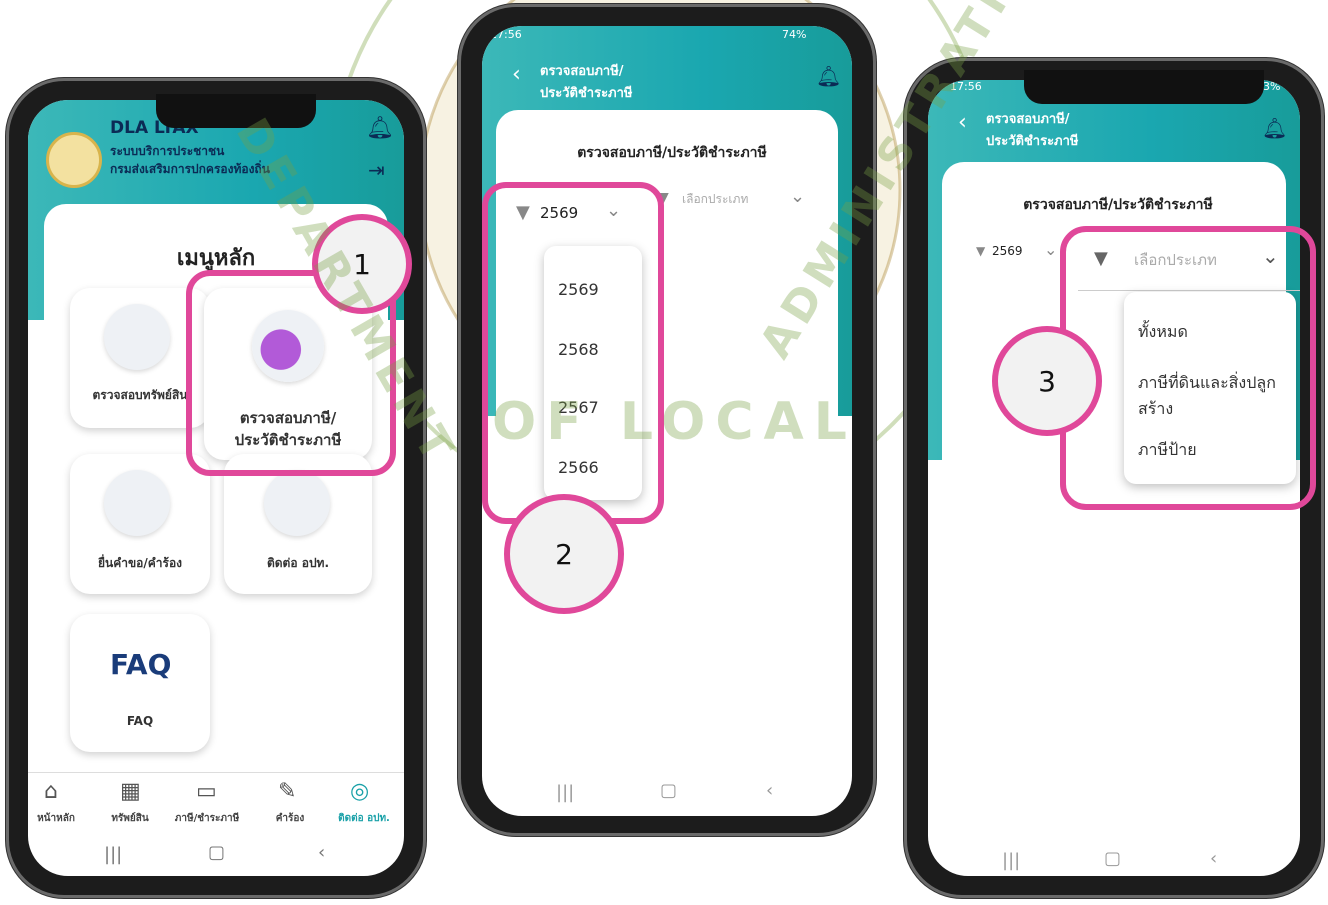 The height and width of the screenshot is (905, 1328). I want to click on building-tab-icon: ▦, so click(130, 791).